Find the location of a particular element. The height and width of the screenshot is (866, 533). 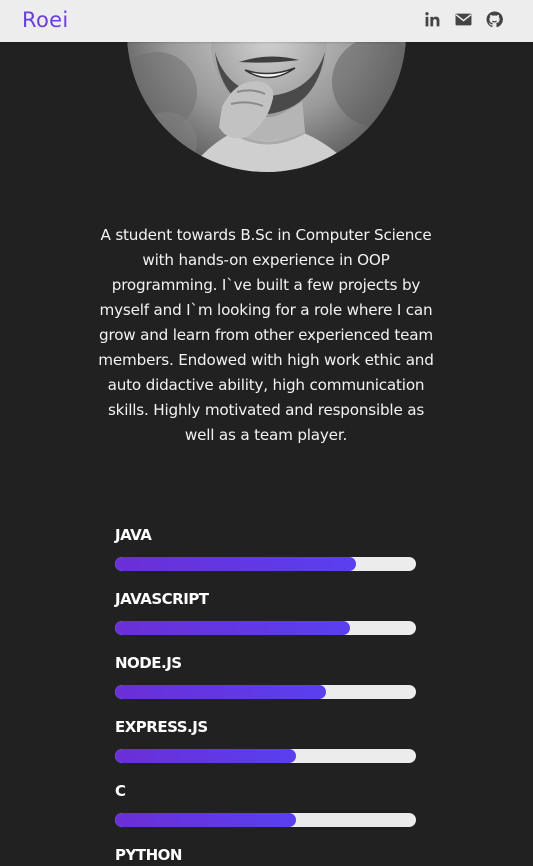

skill-name: JAVASCRIPT is located at coordinates (162, 599).